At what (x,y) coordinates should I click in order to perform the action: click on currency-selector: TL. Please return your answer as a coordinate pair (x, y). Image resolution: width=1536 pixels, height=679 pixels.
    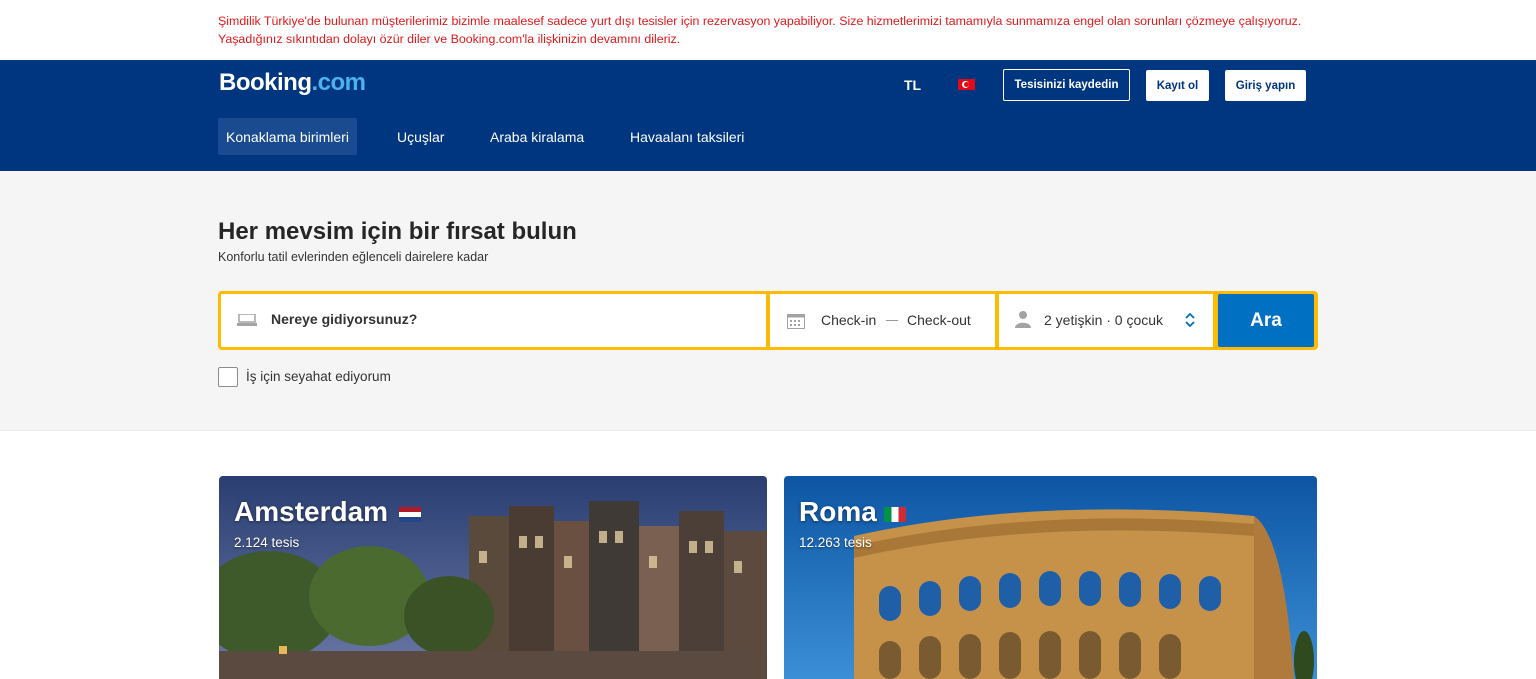
    Looking at the image, I should click on (912, 85).